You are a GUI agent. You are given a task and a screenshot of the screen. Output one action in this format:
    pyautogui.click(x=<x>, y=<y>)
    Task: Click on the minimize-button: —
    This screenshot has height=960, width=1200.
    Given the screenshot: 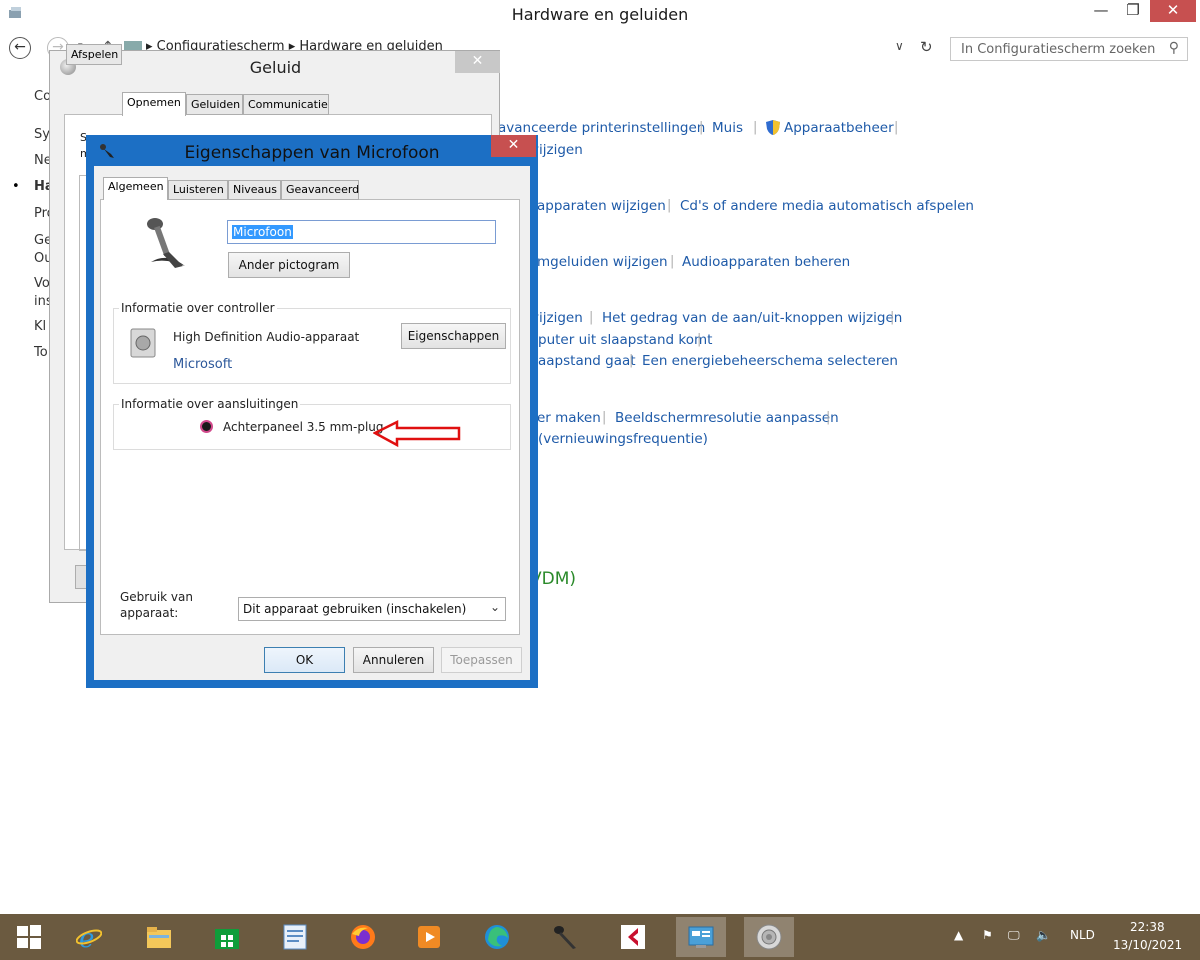 What is the action you would take?
    pyautogui.click(x=1101, y=11)
    